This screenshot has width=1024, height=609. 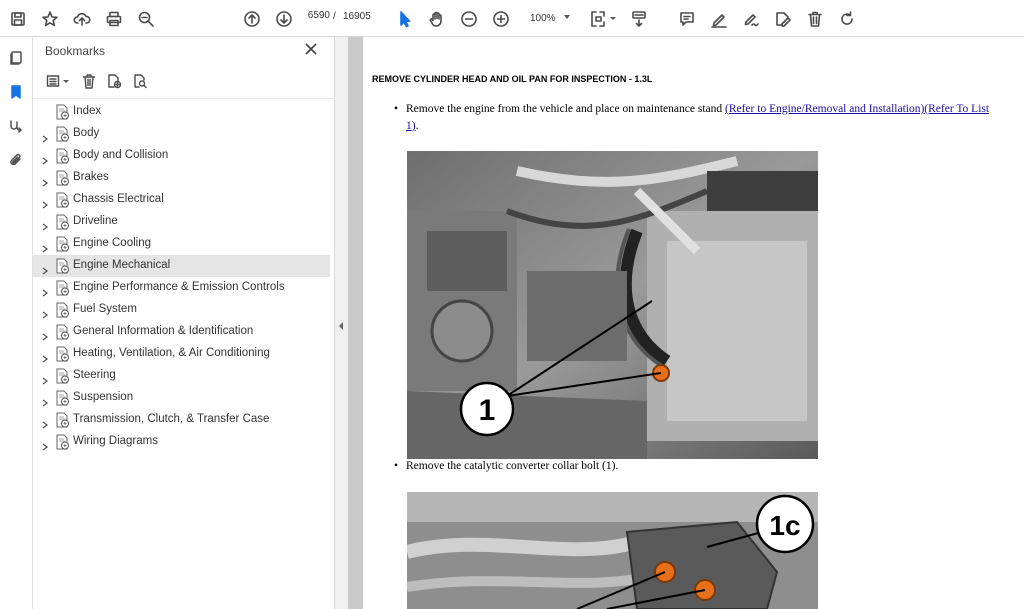 I want to click on top-toolbar: 6590 / 16905 100%, so click(x=512, y=18).